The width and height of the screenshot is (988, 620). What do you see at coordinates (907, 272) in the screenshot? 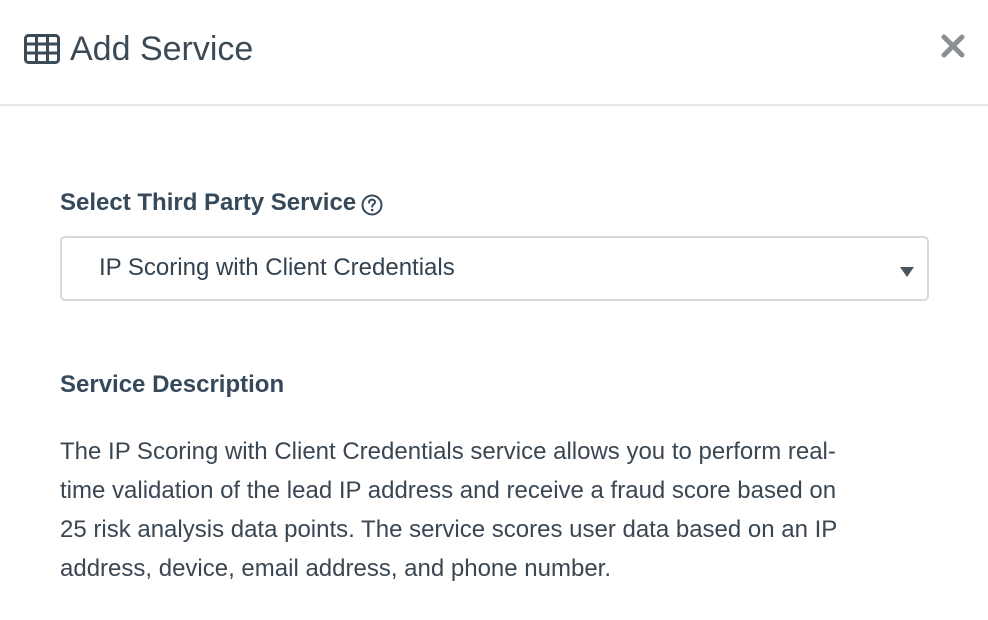
I see `caret-down-icon` at bounding box center [907, 272].